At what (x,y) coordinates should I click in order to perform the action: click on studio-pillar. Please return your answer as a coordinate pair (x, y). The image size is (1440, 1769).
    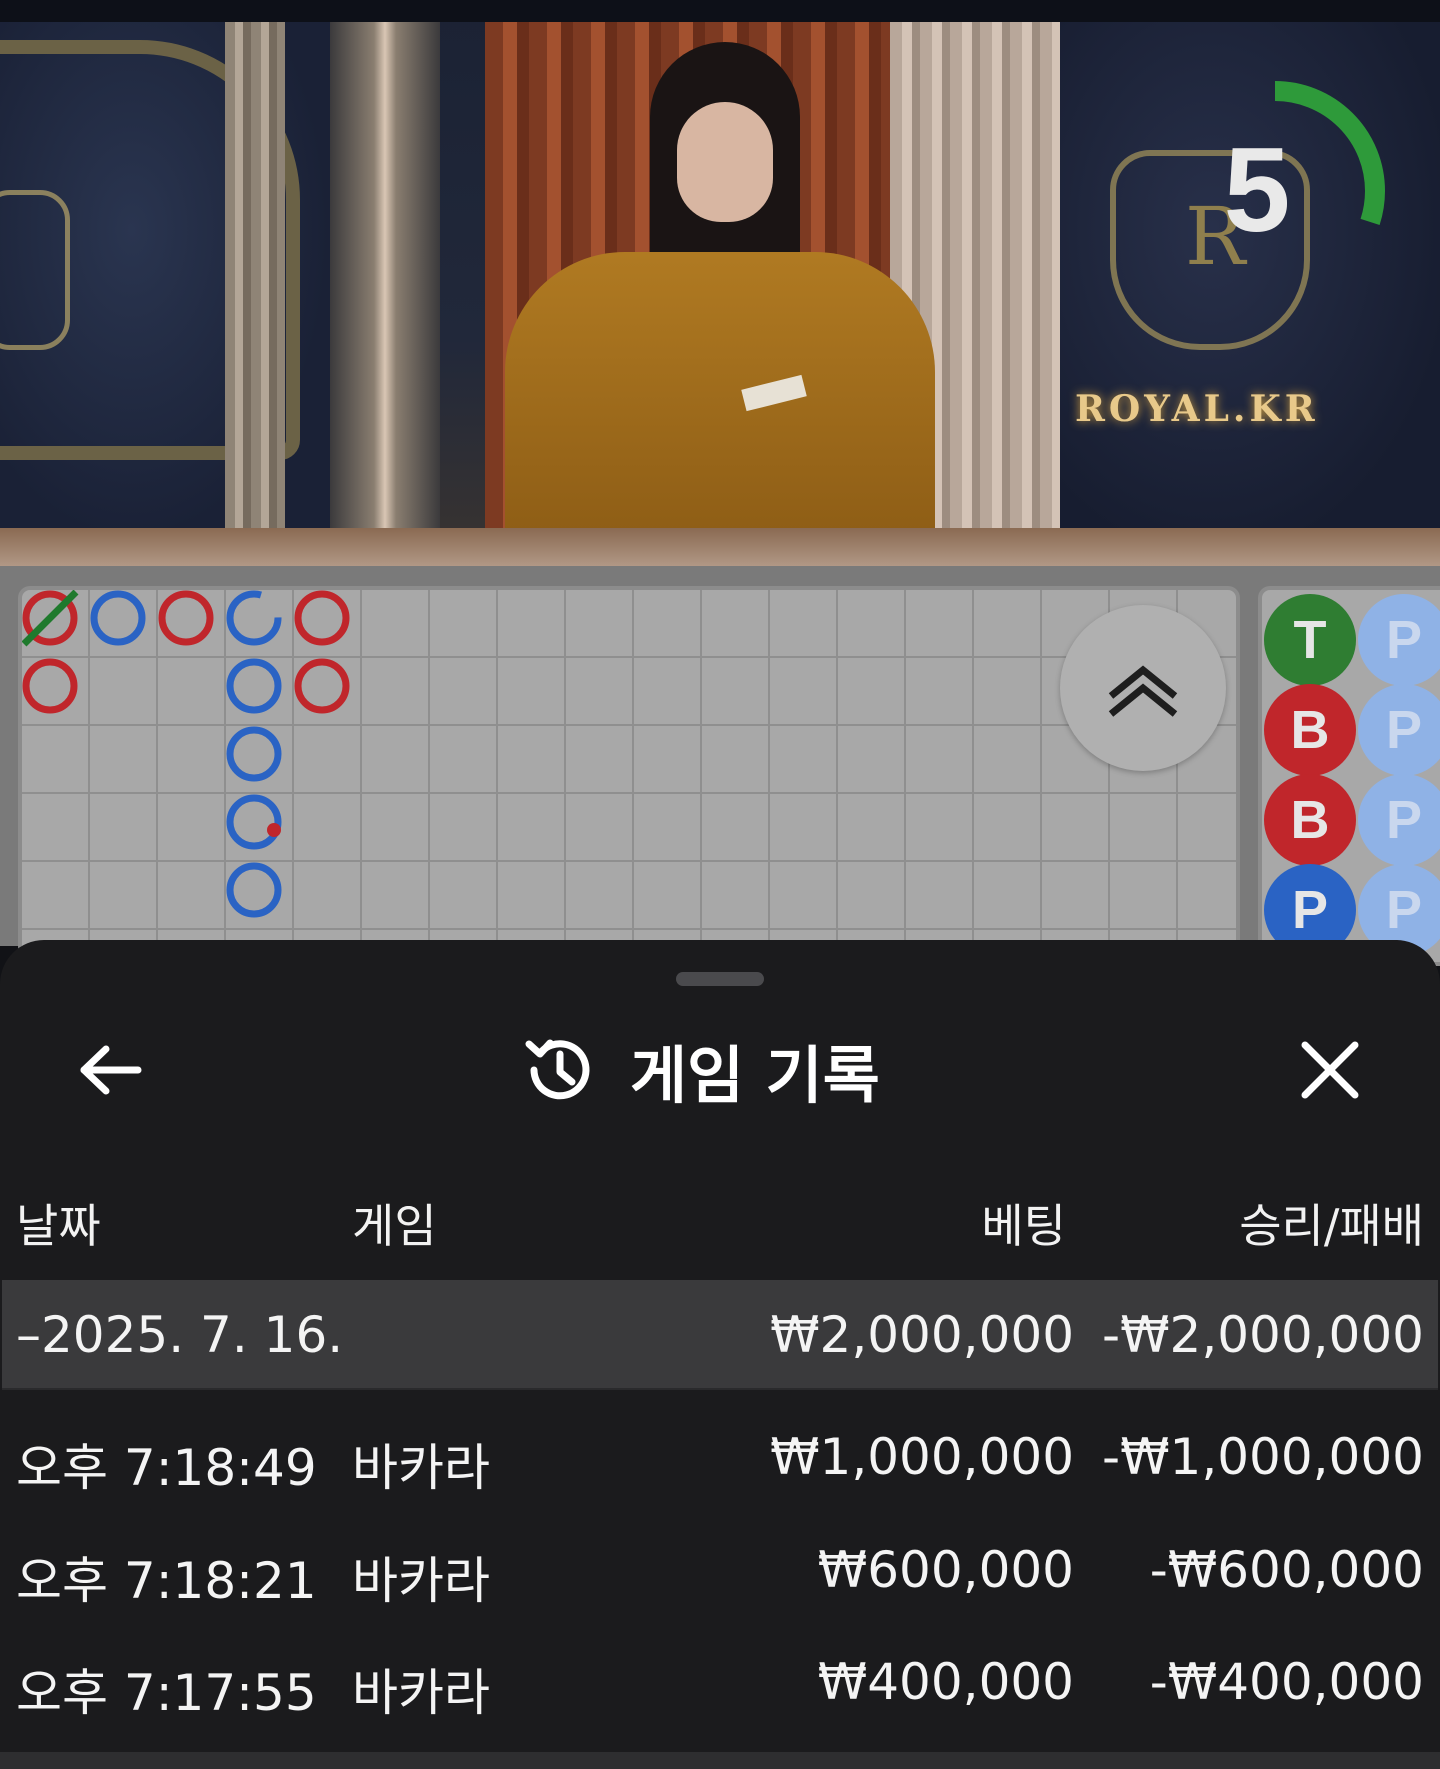
    Looking at the image, I should click on (255, 282).